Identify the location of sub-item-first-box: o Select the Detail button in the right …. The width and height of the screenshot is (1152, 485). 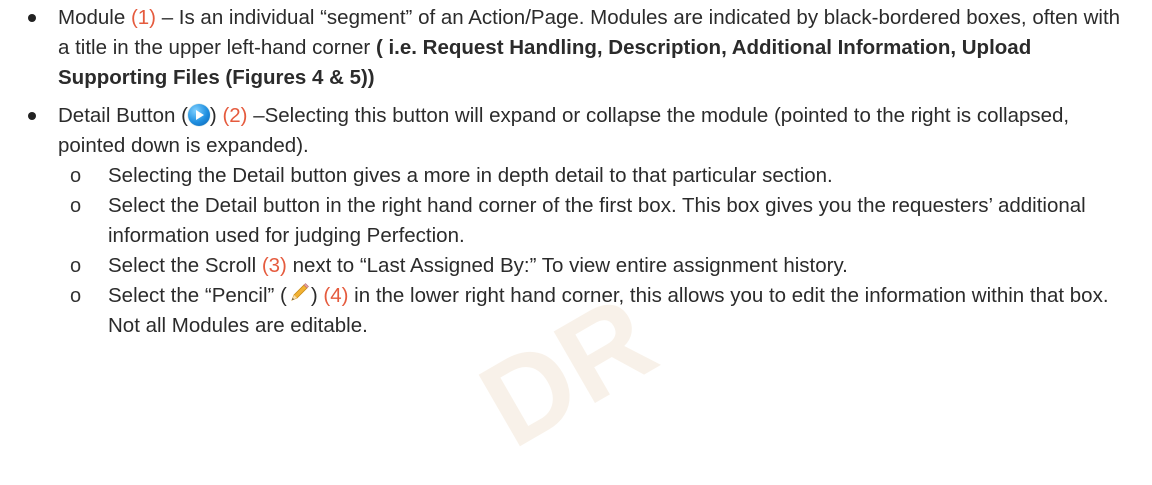
(576, 221).